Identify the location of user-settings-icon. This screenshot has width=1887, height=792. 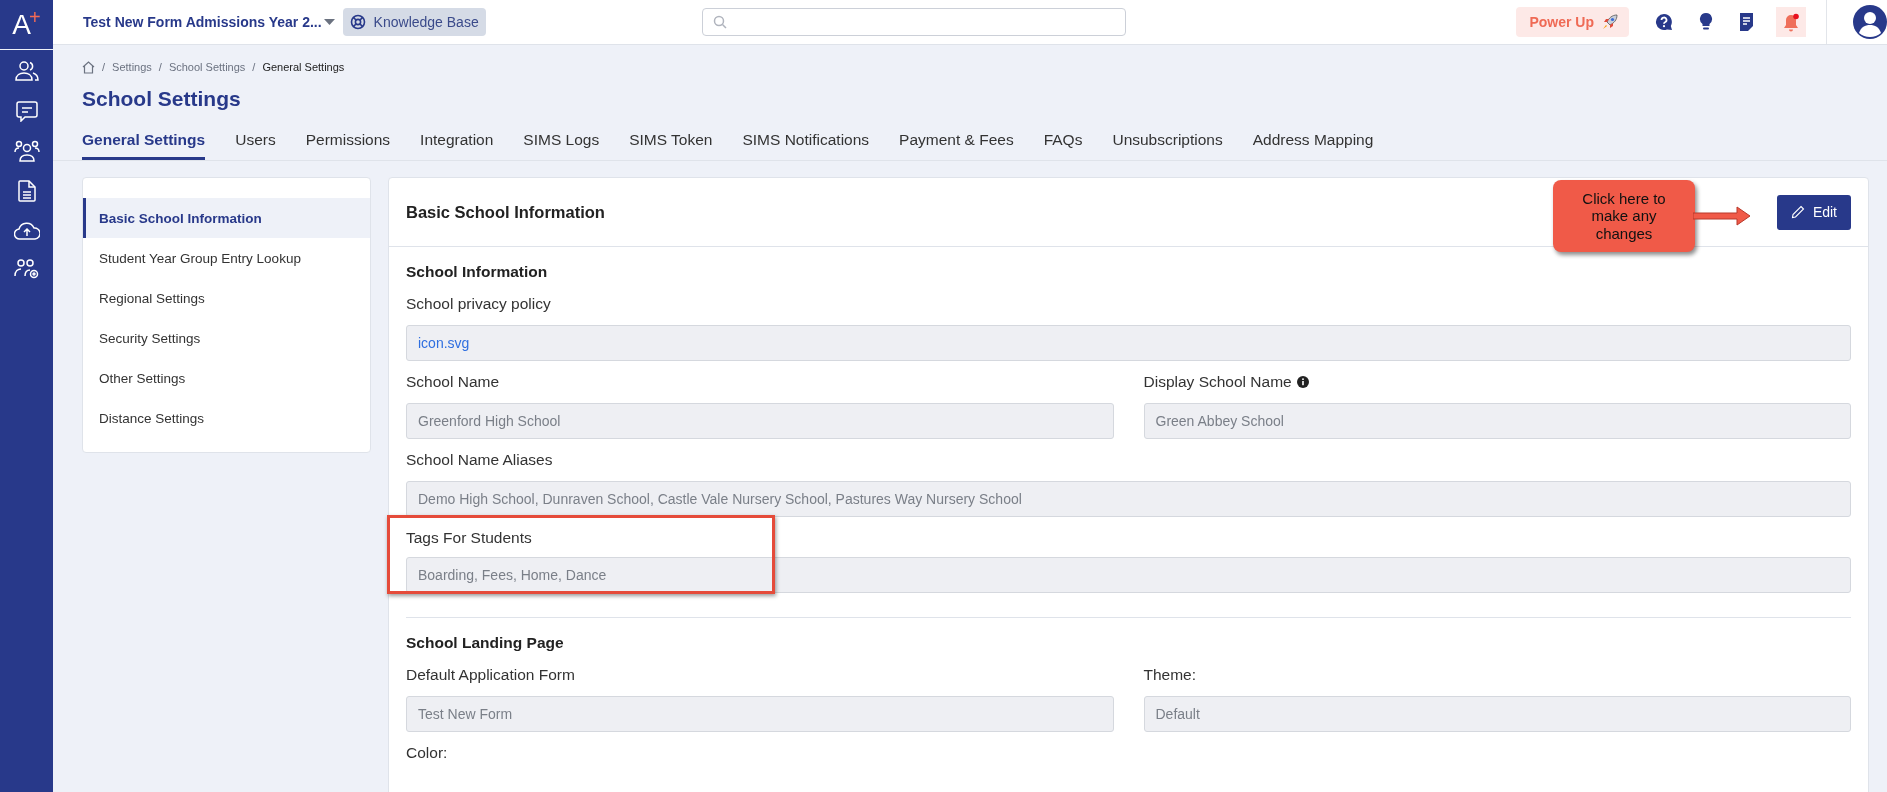
(26, 269).